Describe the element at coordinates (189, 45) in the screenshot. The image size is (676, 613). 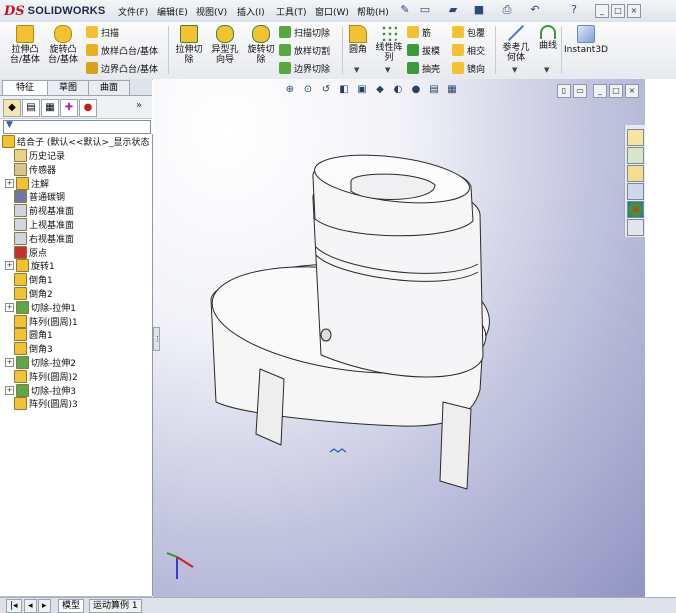
I see `extrude-cut-button: 拉伸切 除` at that location.